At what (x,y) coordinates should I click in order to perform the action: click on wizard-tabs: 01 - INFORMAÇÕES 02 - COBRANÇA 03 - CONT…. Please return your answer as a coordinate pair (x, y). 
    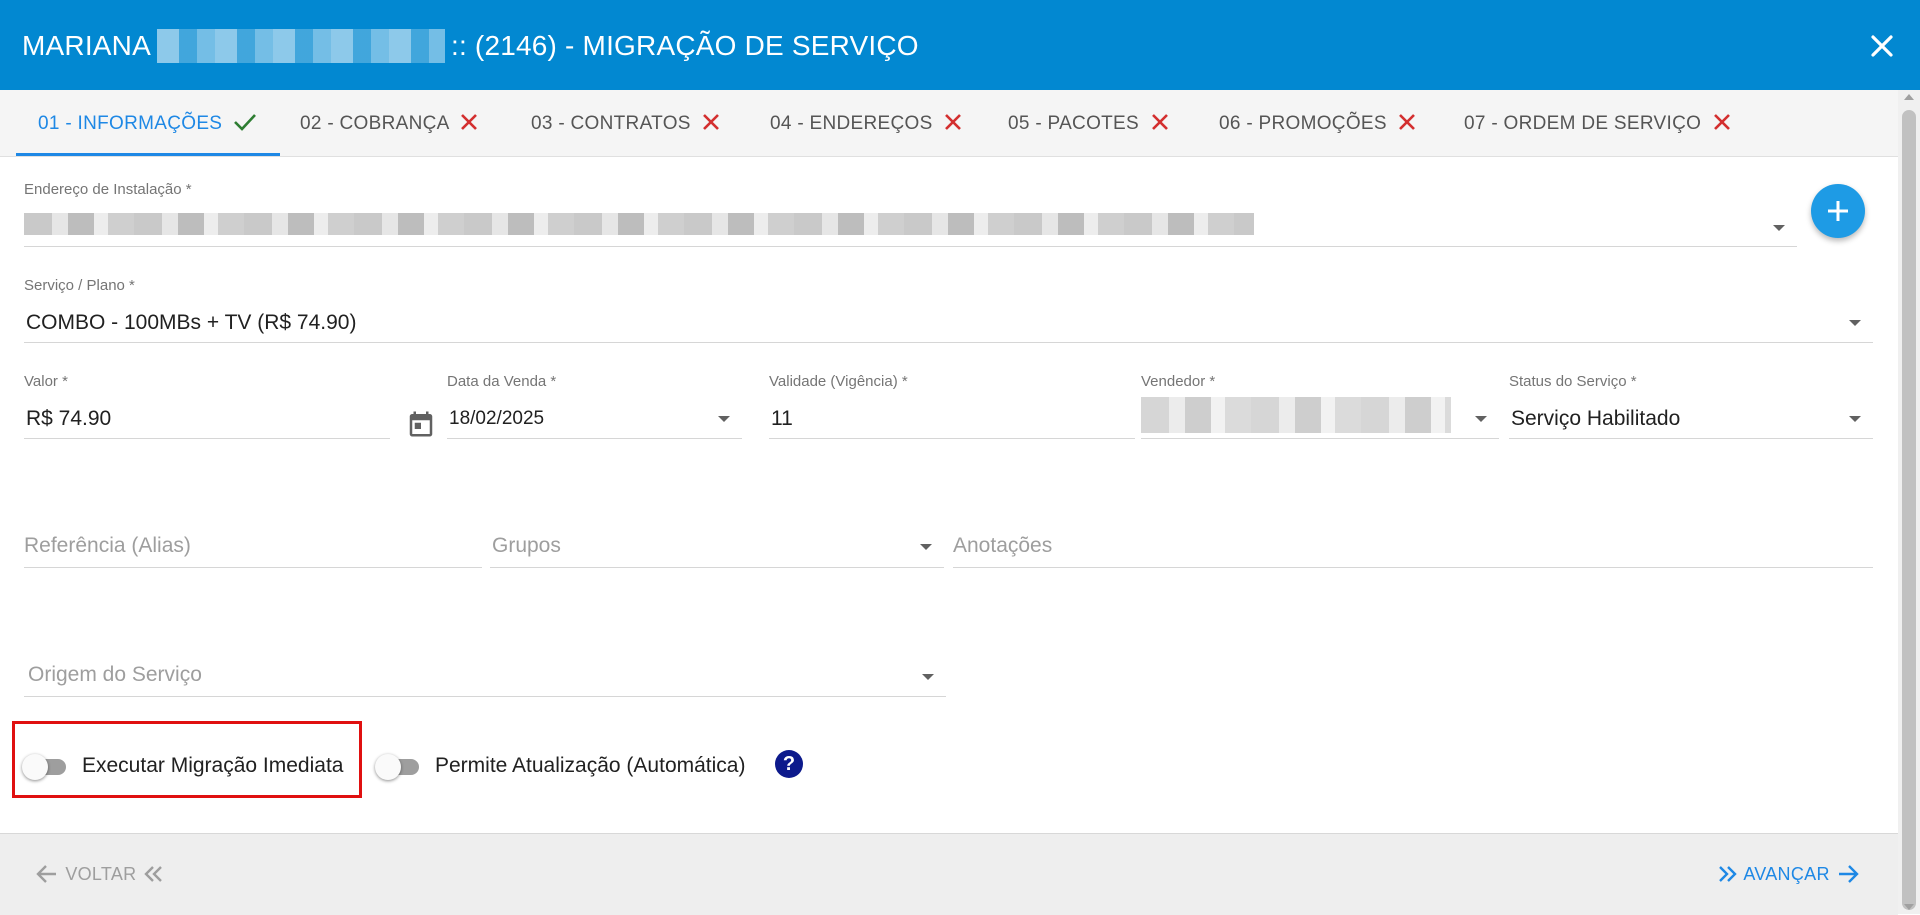
    Looking at the image, I should click on (949, 123).